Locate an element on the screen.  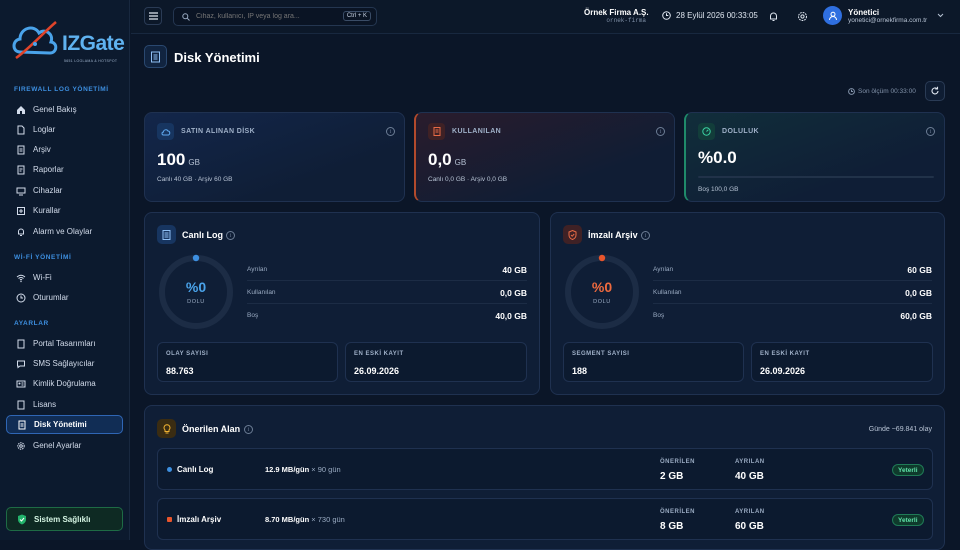
oldest-record-box: EN ESKİ KAYIT 26.09.2026 is located at coordinates (842, 362).